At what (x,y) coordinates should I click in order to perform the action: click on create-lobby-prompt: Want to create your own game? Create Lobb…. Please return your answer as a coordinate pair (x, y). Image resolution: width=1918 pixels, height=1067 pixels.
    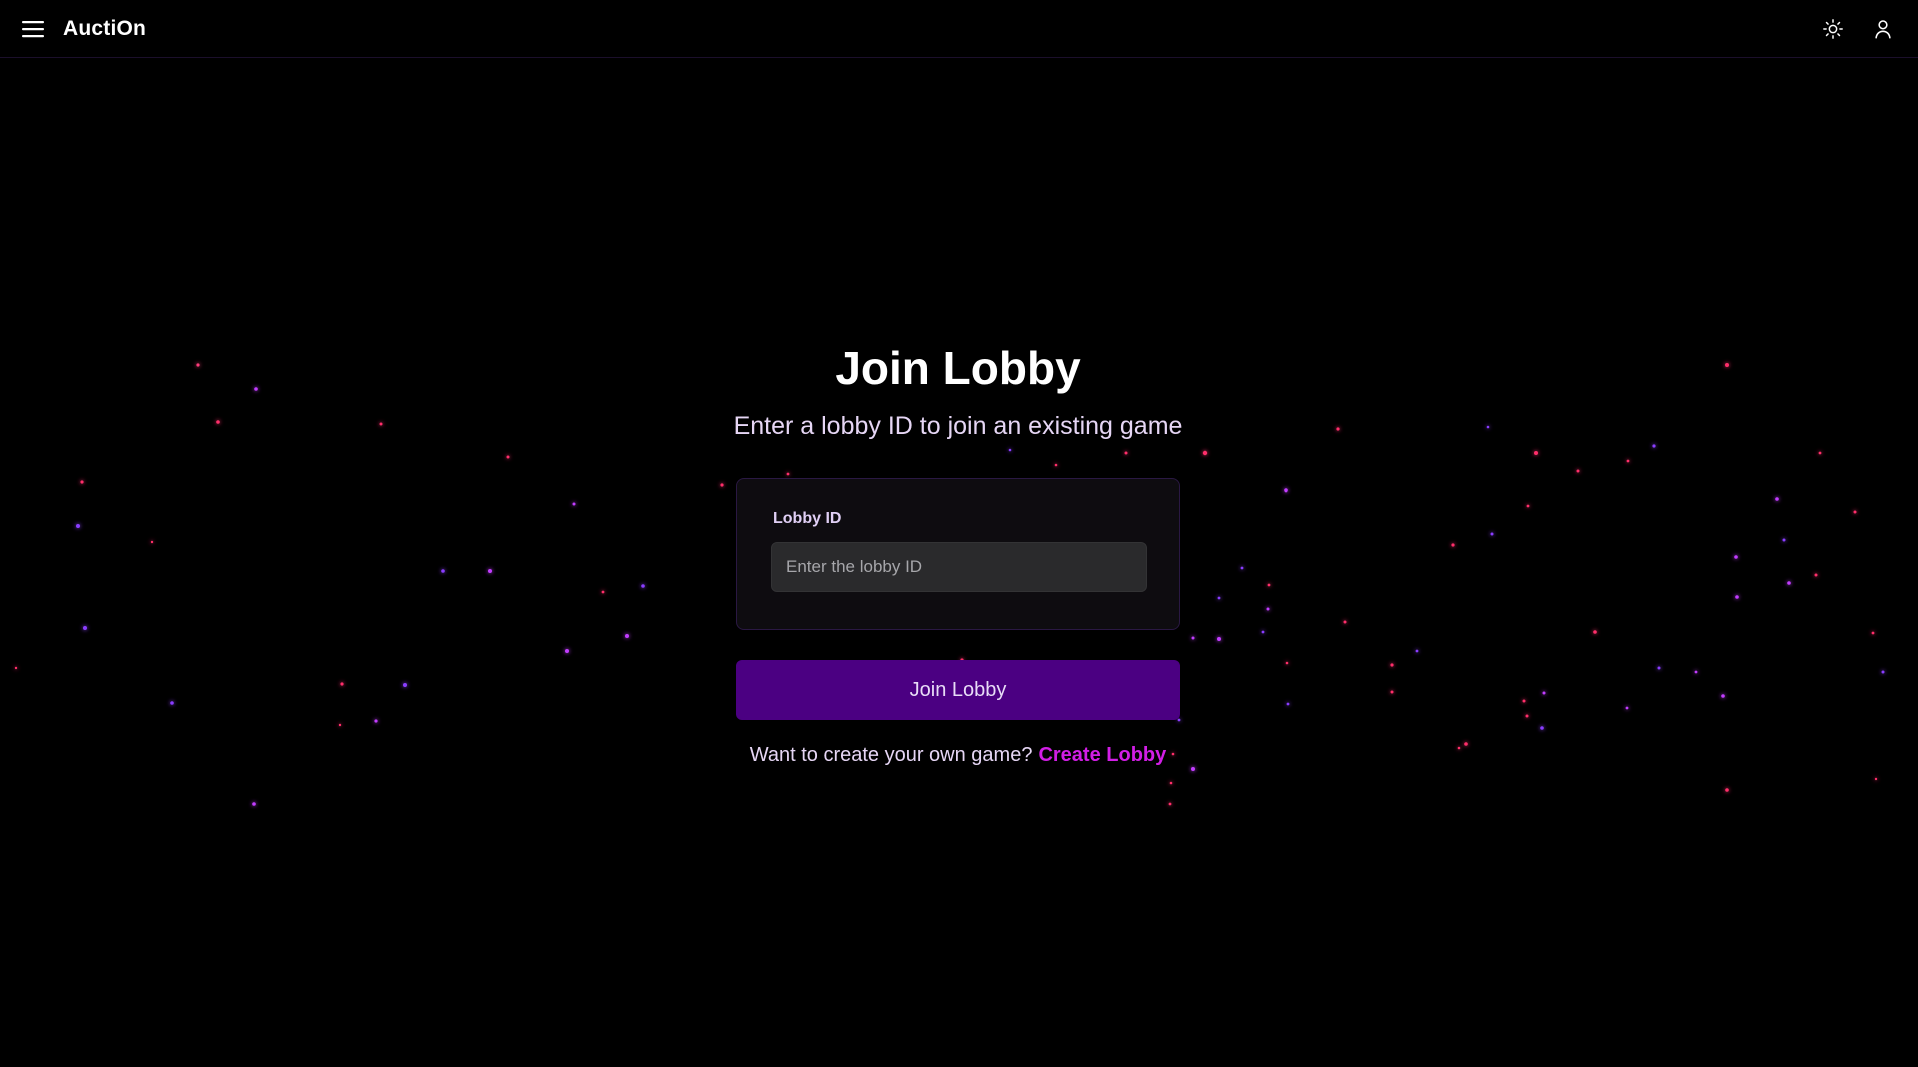
    Looking at the image, I should click on (958, 755).